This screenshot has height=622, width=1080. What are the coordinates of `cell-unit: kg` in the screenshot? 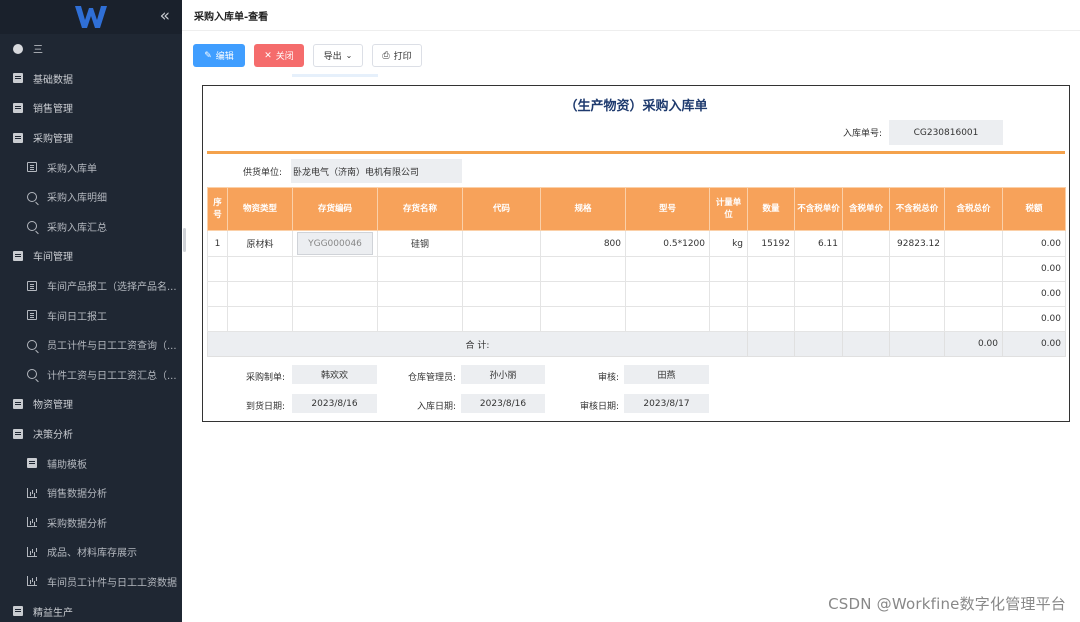 It's located at (728, 243).